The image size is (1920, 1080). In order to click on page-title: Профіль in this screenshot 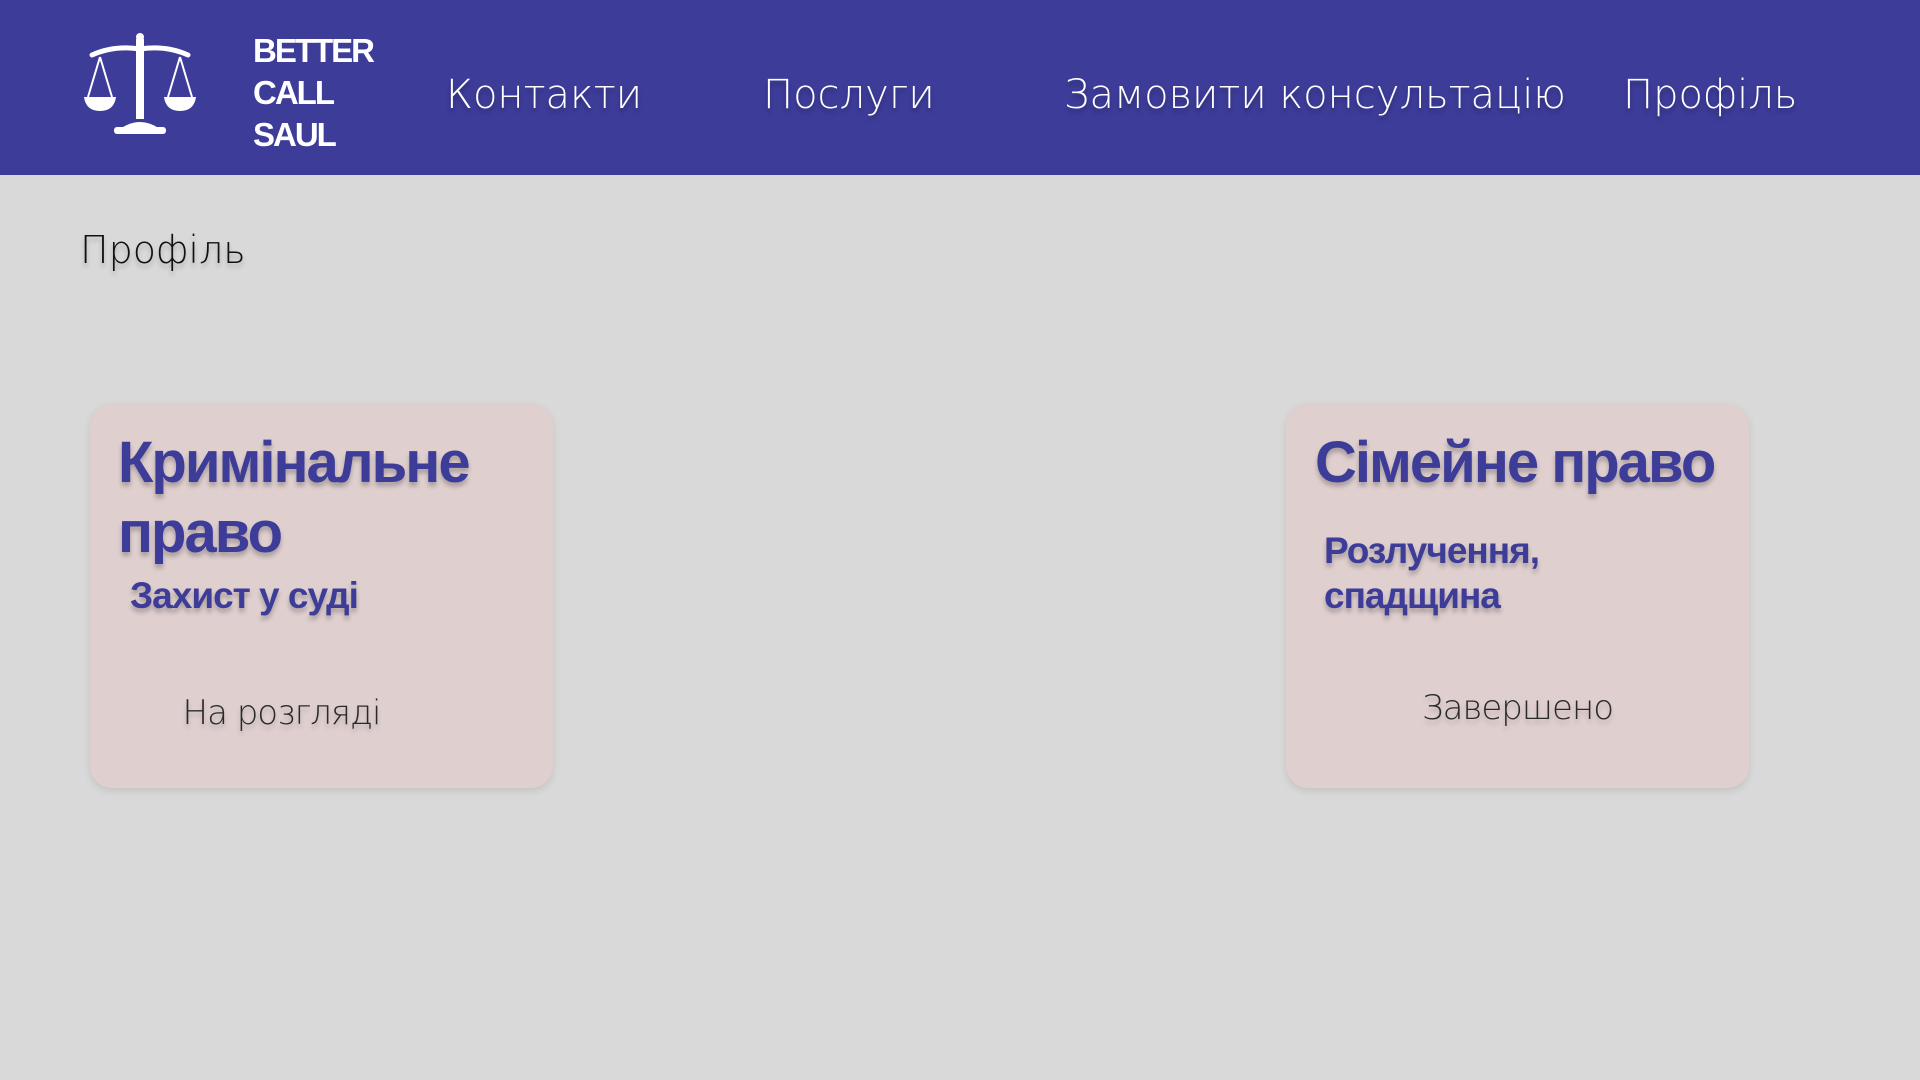, I will do `click(163, 250)`.